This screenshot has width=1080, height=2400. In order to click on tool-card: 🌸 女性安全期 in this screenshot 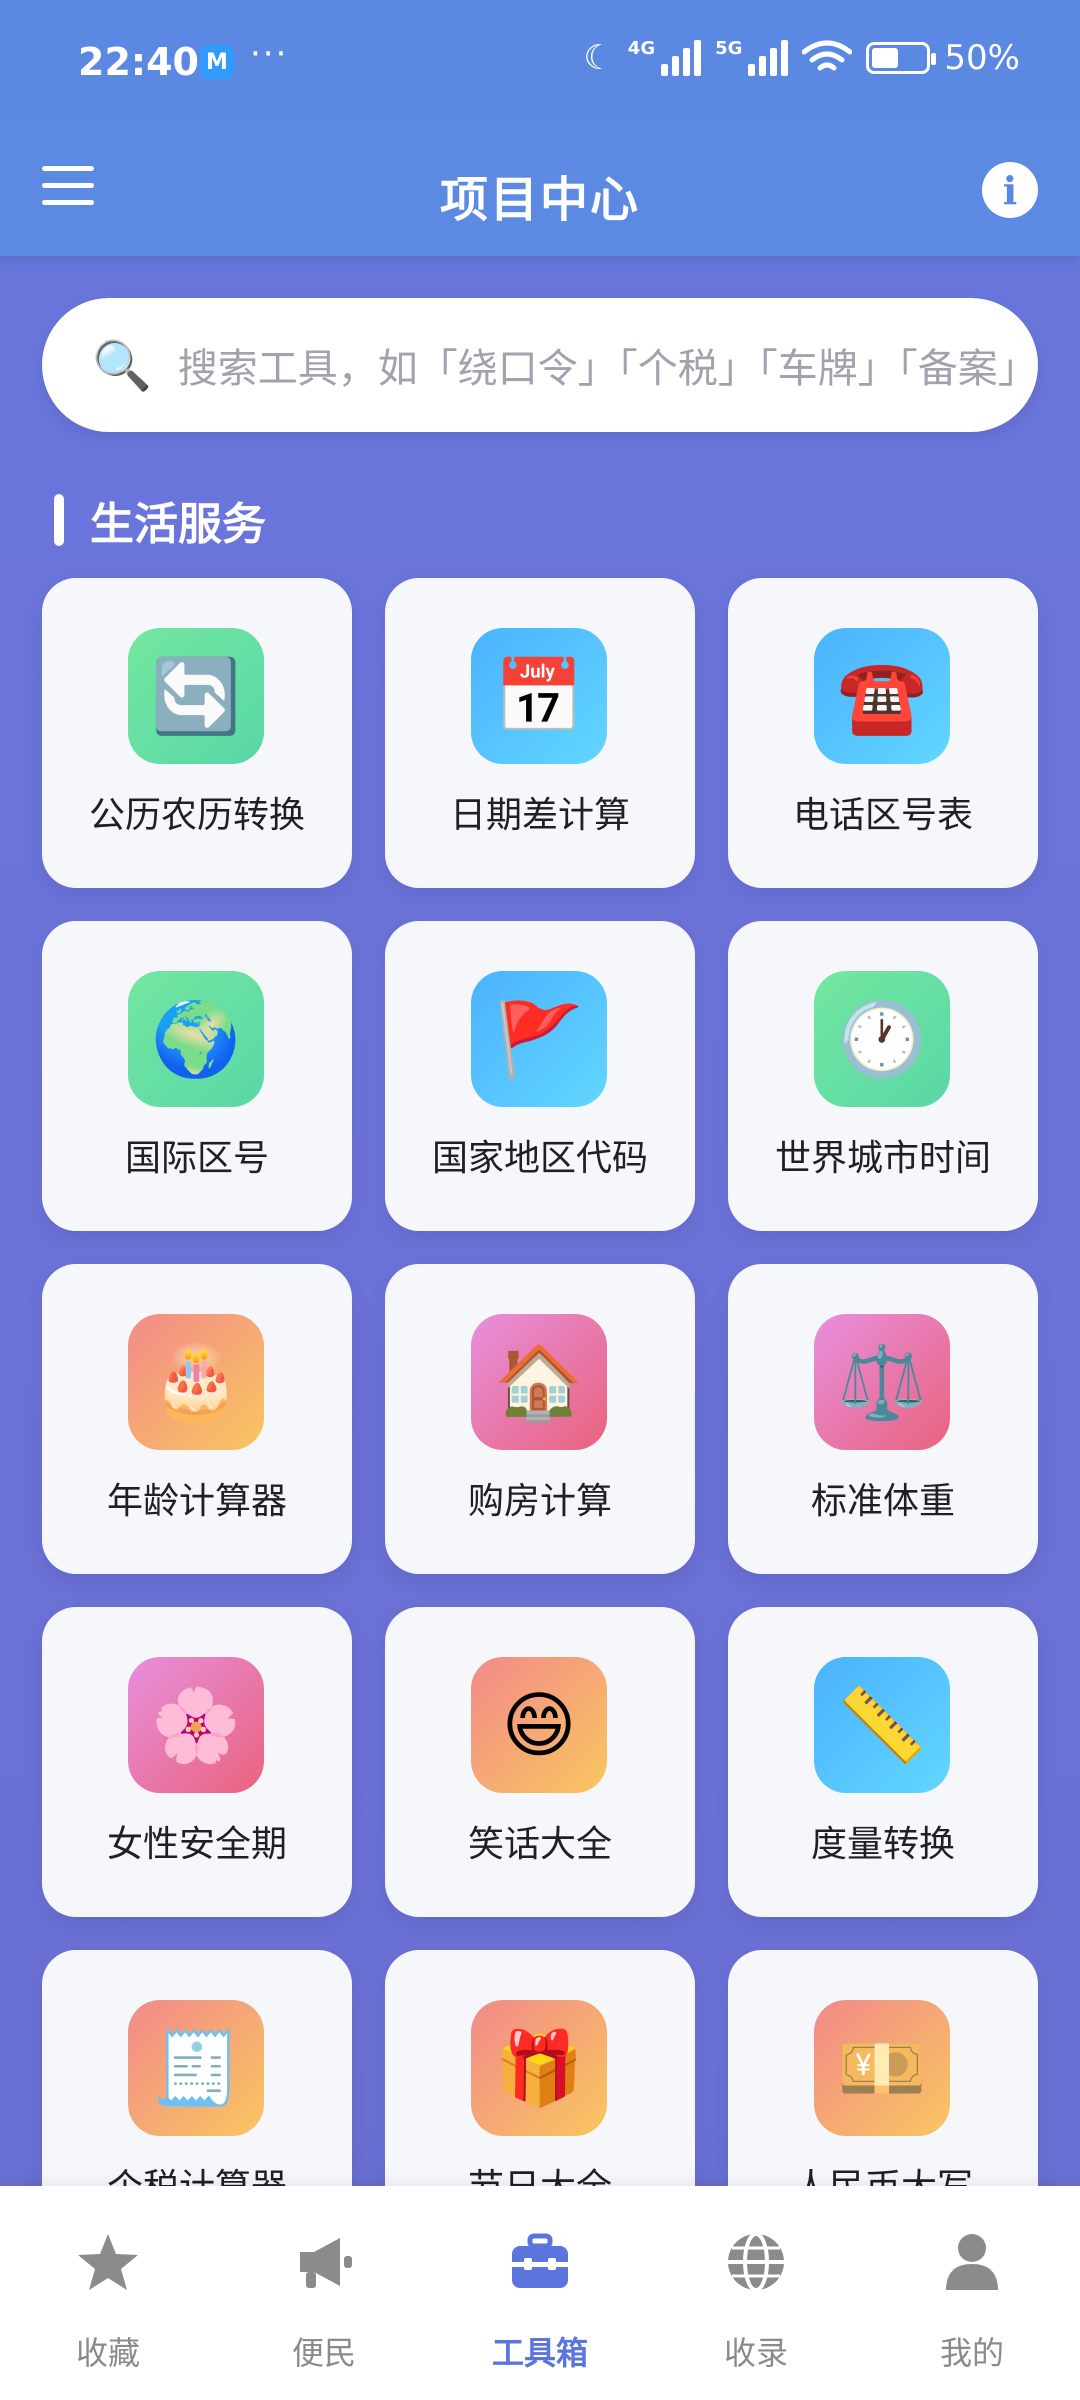, I will do `click(197, 1762)`.